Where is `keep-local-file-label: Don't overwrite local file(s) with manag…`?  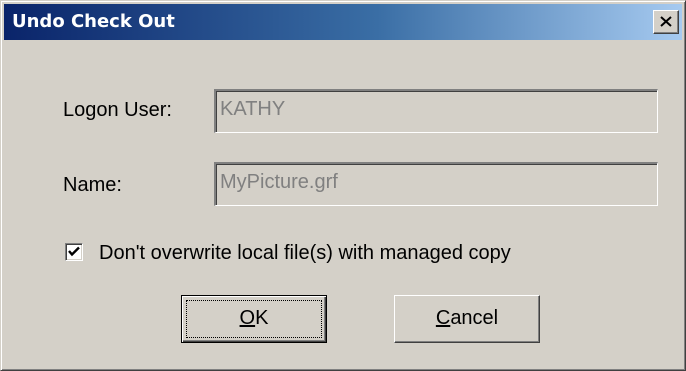 keep-local-file-label: Don't overwrite local file(s) with manag… is located at coordinates (305, 253).